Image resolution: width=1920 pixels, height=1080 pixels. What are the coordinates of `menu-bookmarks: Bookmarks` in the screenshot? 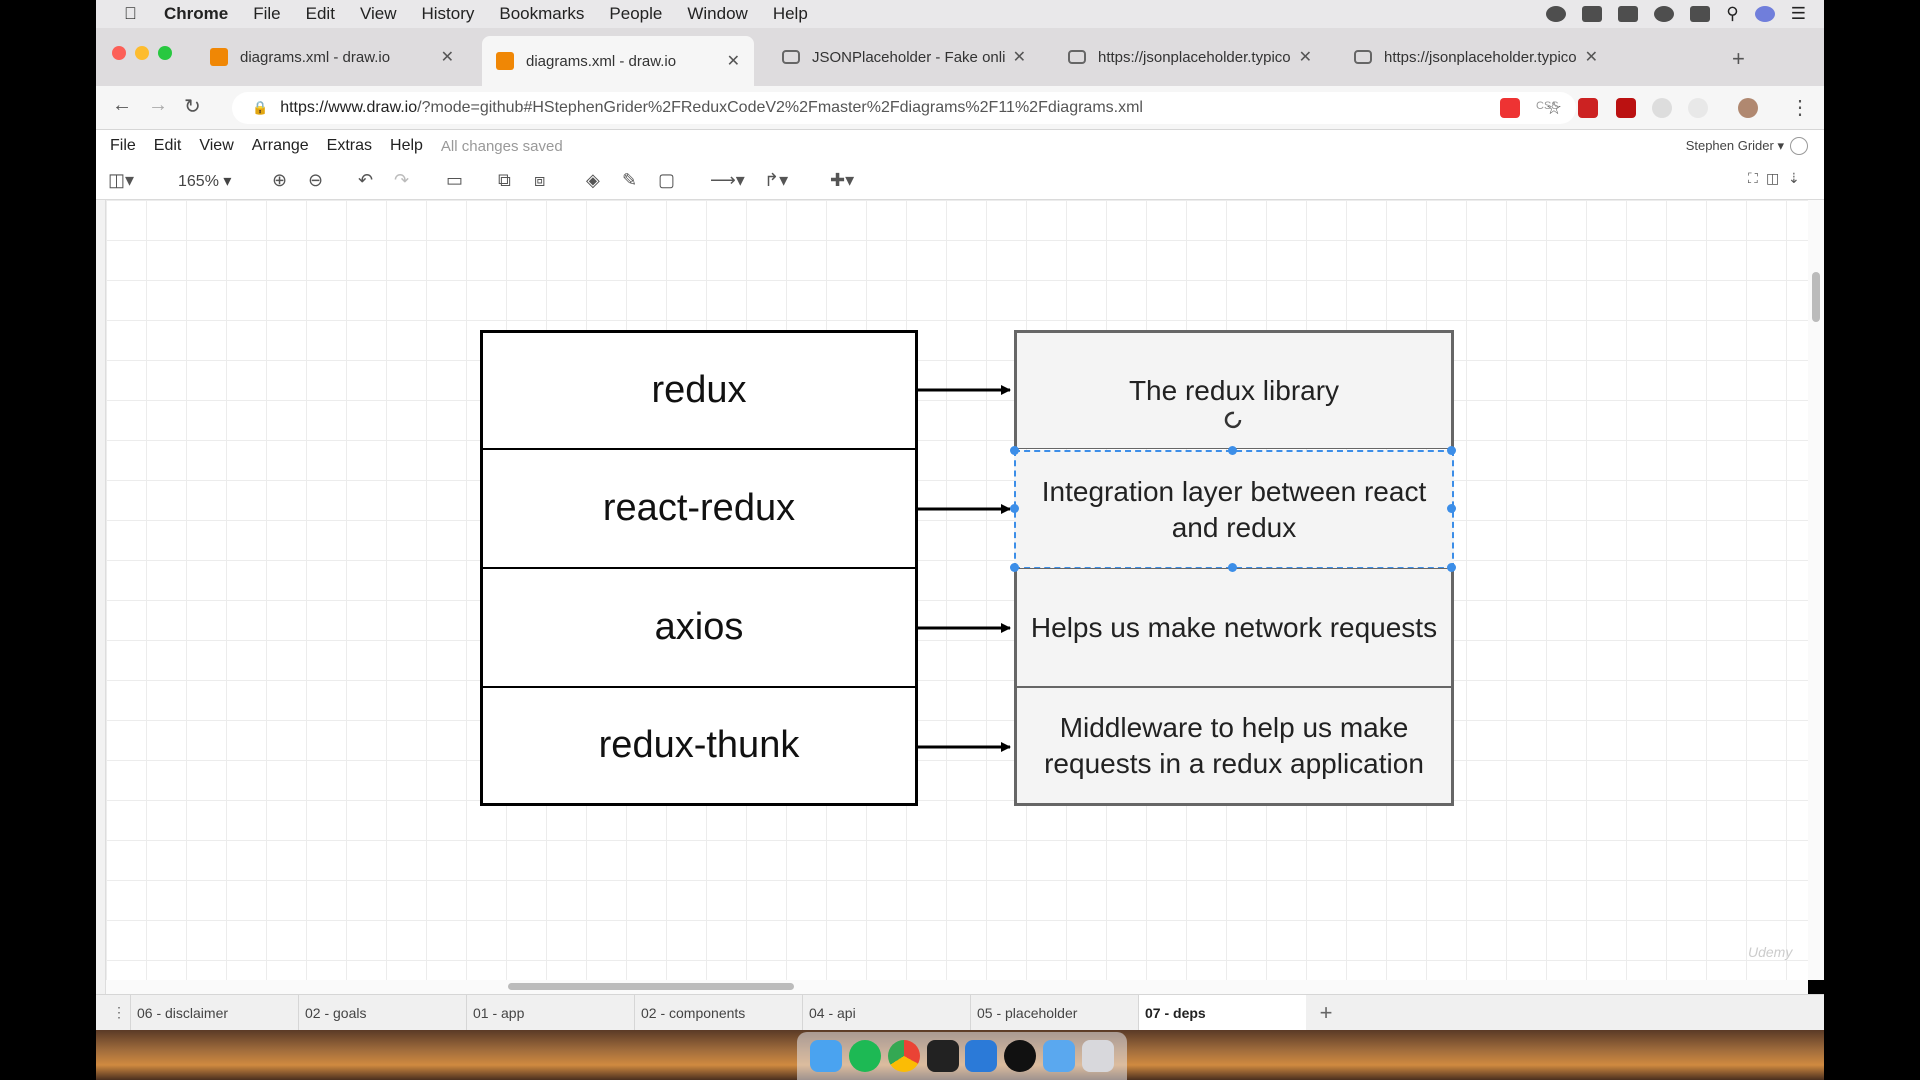 It's located at (541, 14).